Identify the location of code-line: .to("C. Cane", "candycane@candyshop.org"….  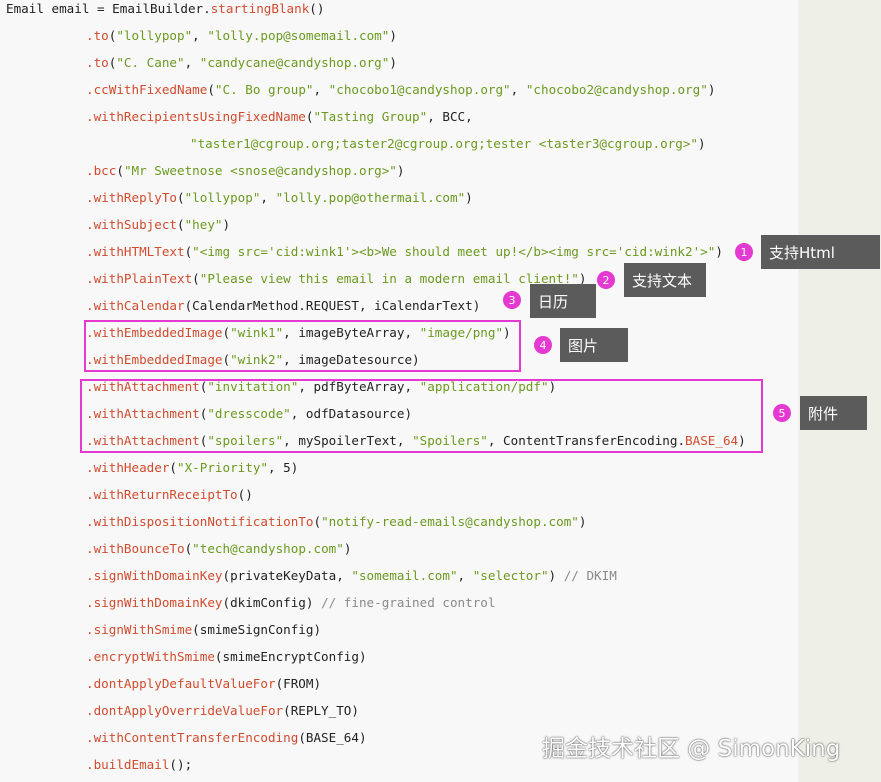
(241, 63).